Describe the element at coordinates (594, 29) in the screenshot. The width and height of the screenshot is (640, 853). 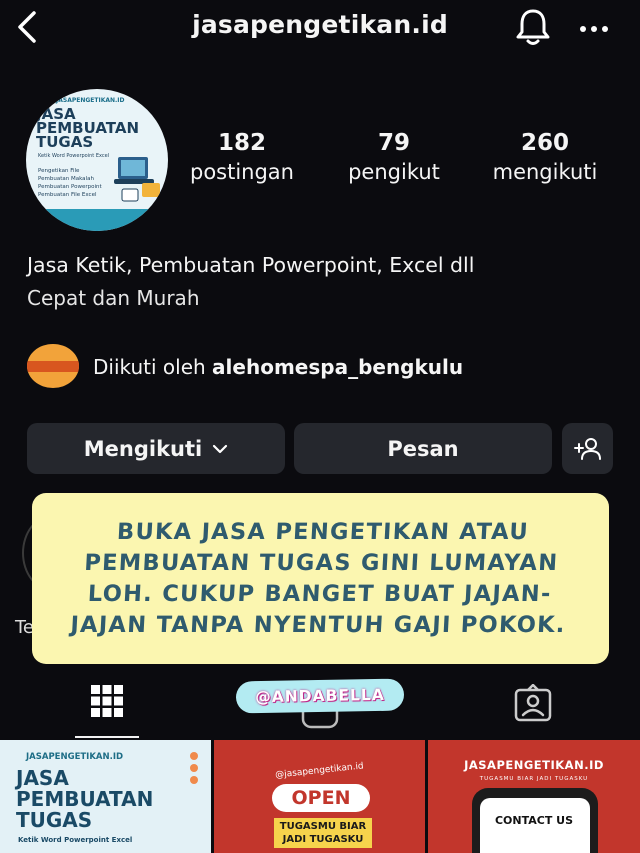
I see `more-horizontal-icon` at that location.